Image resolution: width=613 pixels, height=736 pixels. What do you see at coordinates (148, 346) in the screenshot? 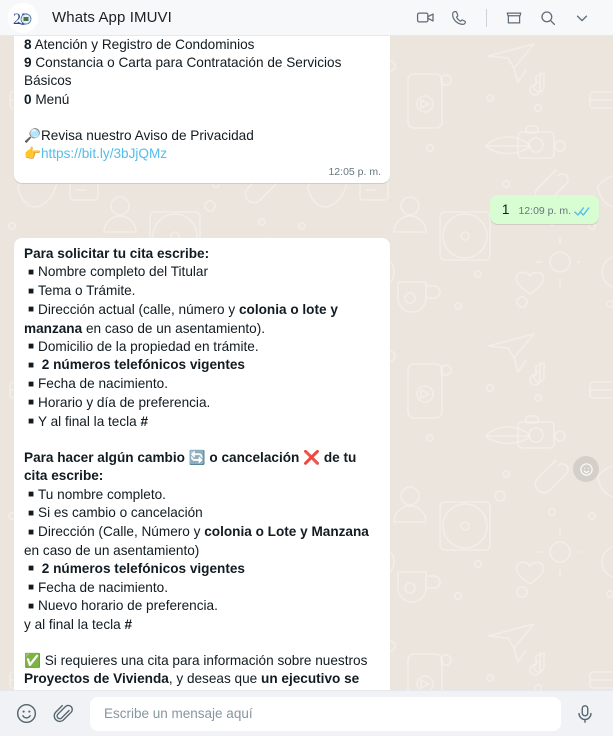
I see `text-run: Domicilio de la propiedad en trámite.` at bounding box center [148, 346].